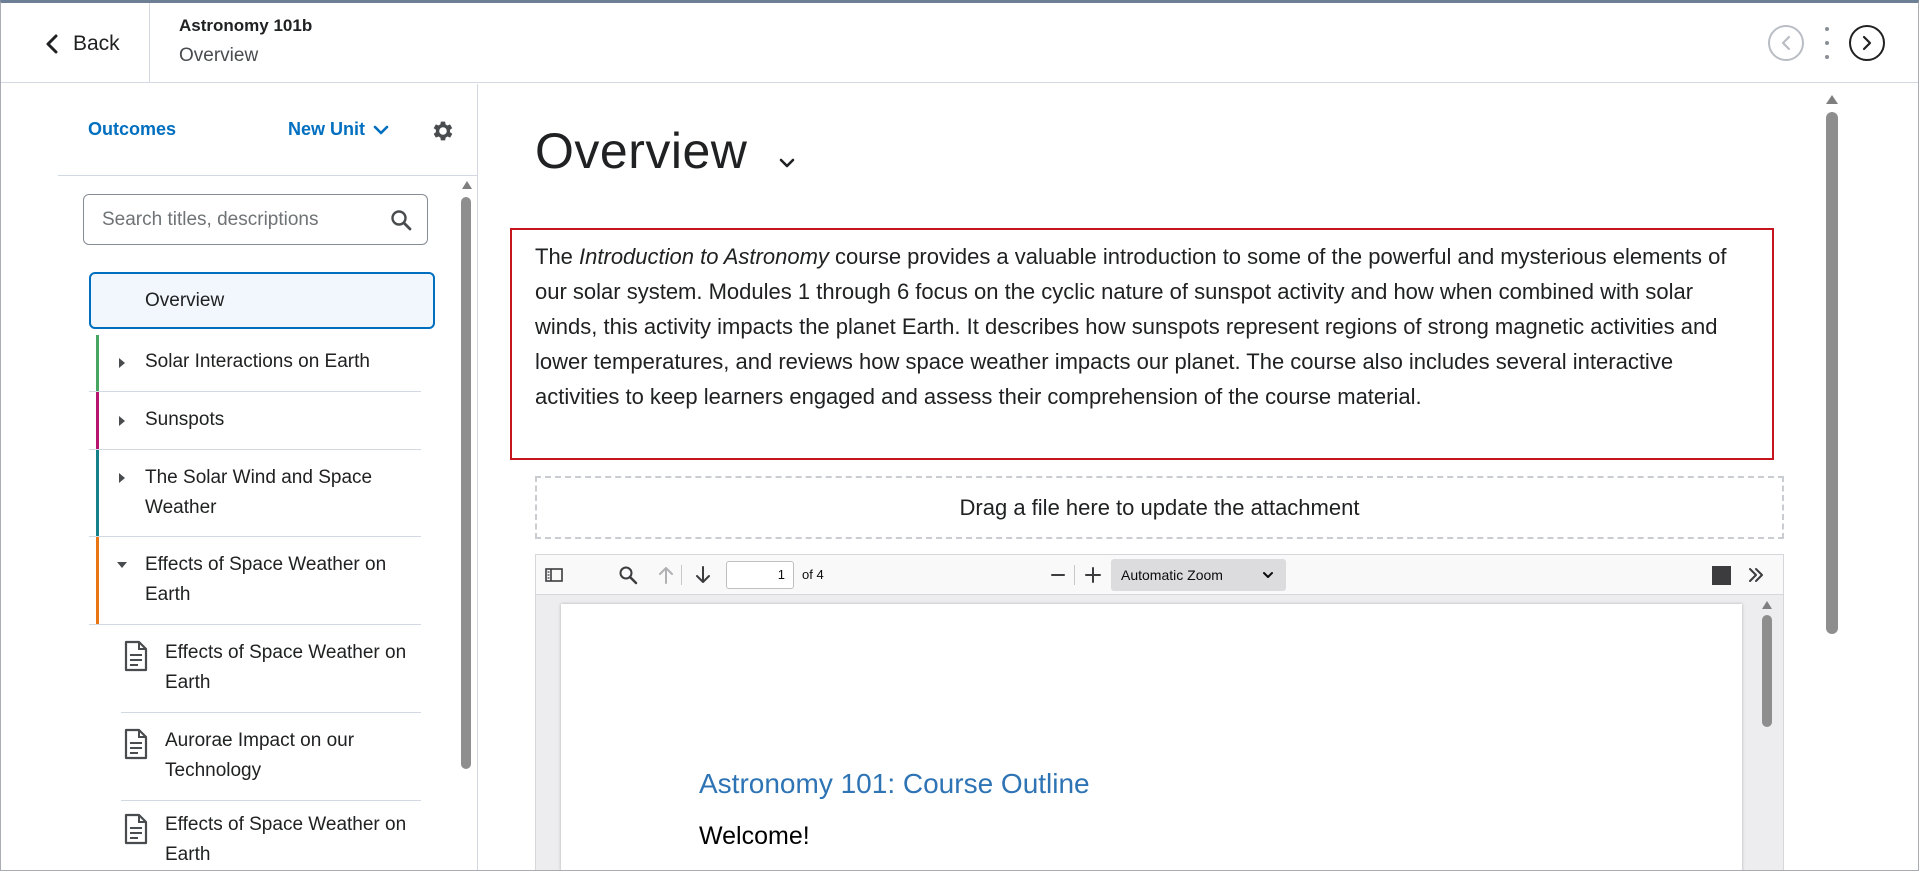 The height and width of the screenshot is (871, 1919). I want to click on previous-topic-button, so click(1786, 43).